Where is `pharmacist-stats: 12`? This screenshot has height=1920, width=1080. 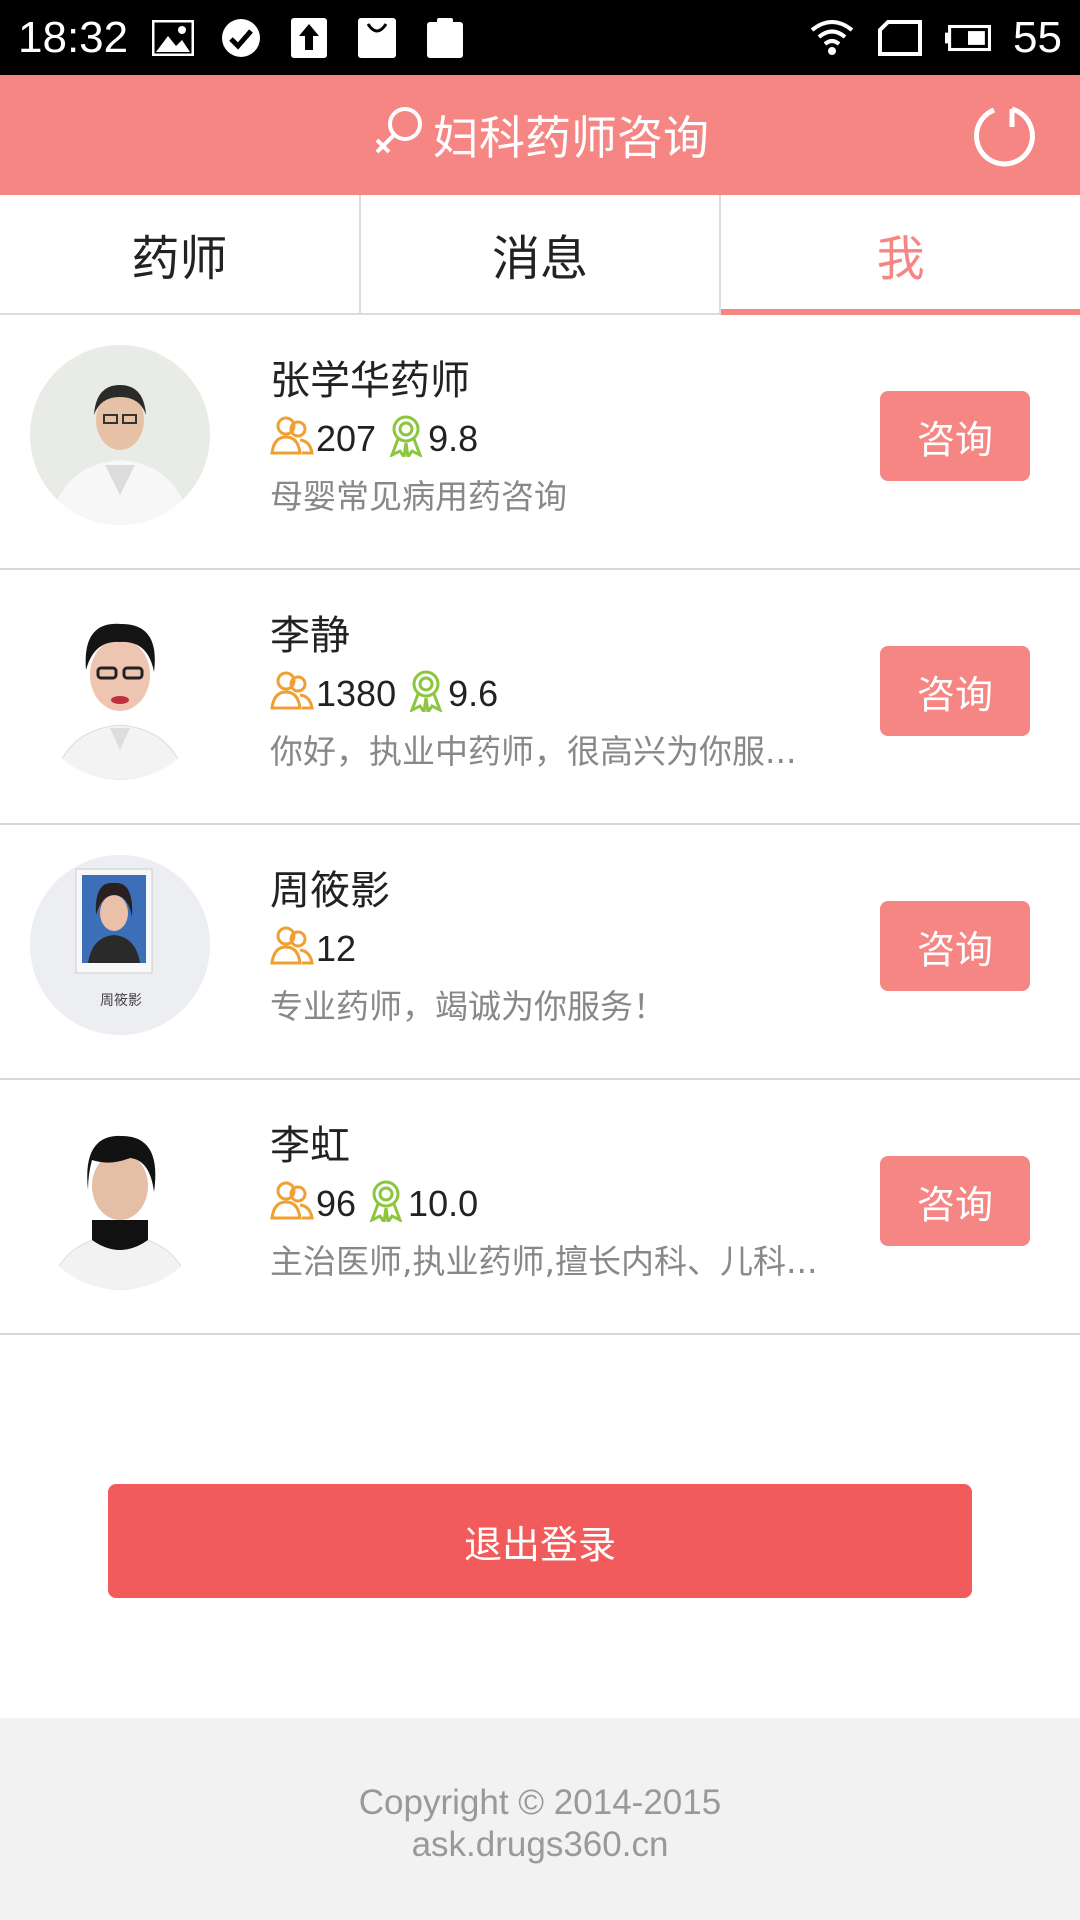 pharmacist-stats: 12 is located at coordinates (565, 949).